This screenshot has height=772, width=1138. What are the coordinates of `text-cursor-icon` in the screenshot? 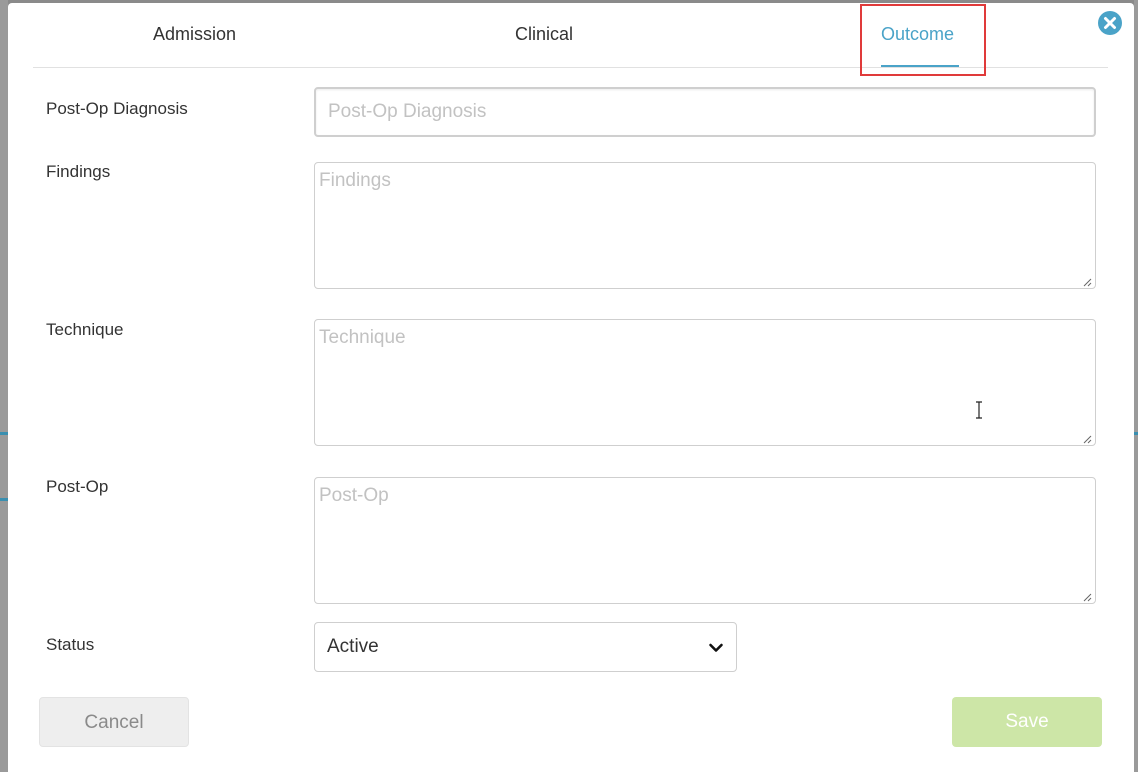 It's located at (979, 410).